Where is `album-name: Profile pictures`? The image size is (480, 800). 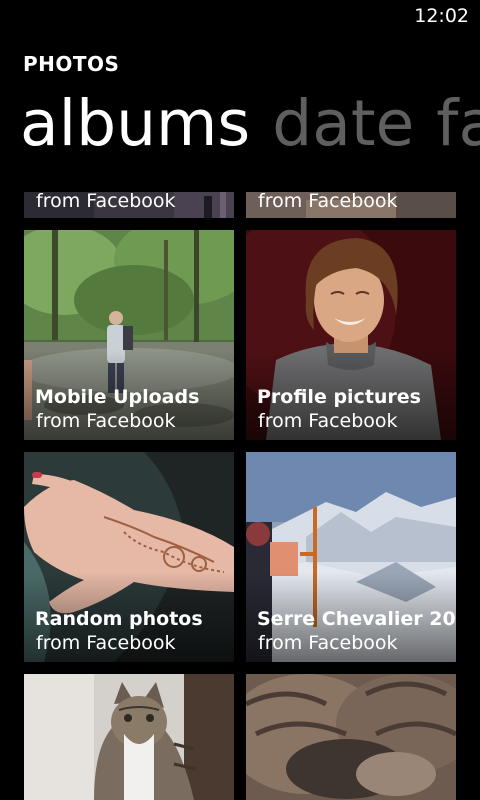
album-name: Profile pictures is located at coordinates (339, 397).